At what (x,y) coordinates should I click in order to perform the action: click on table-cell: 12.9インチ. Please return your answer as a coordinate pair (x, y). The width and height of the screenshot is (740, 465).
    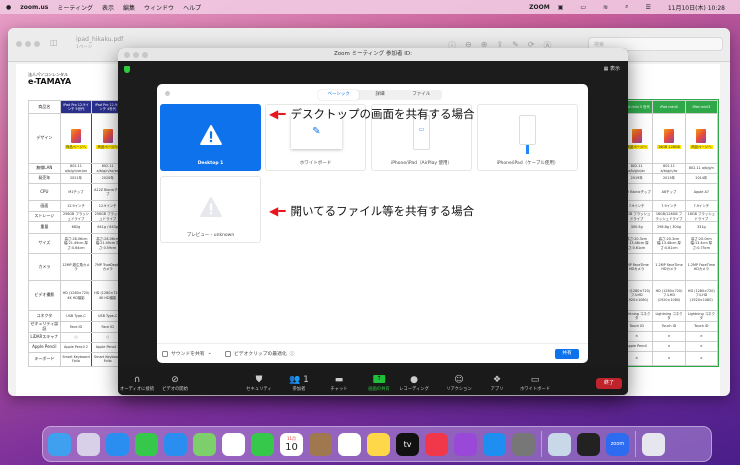
    Looking at the image, I should click on (76, 206).